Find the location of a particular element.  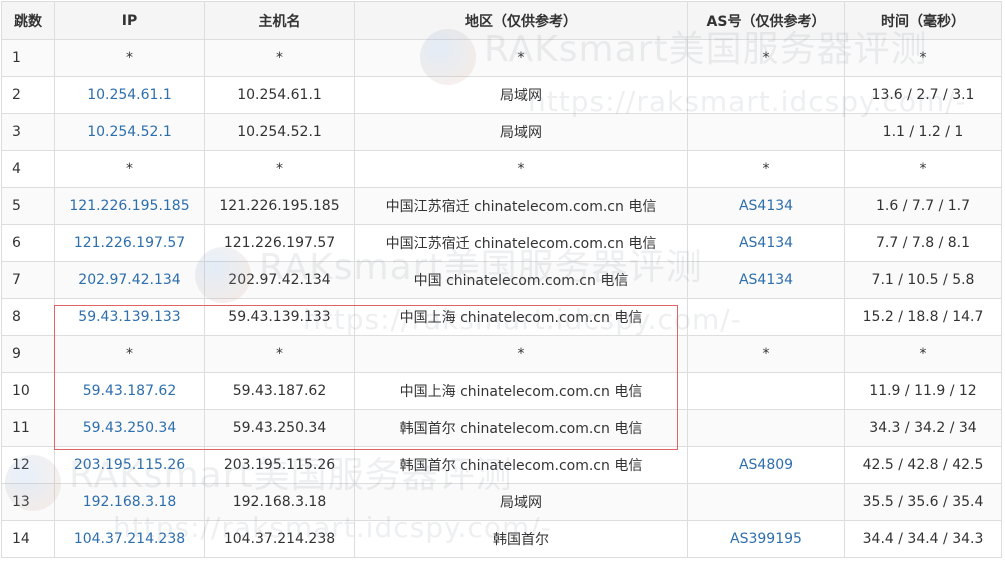

region-cell-text: 中国上海 chinatelecom.com.cn 电信 is located at coordinates (521, 392).